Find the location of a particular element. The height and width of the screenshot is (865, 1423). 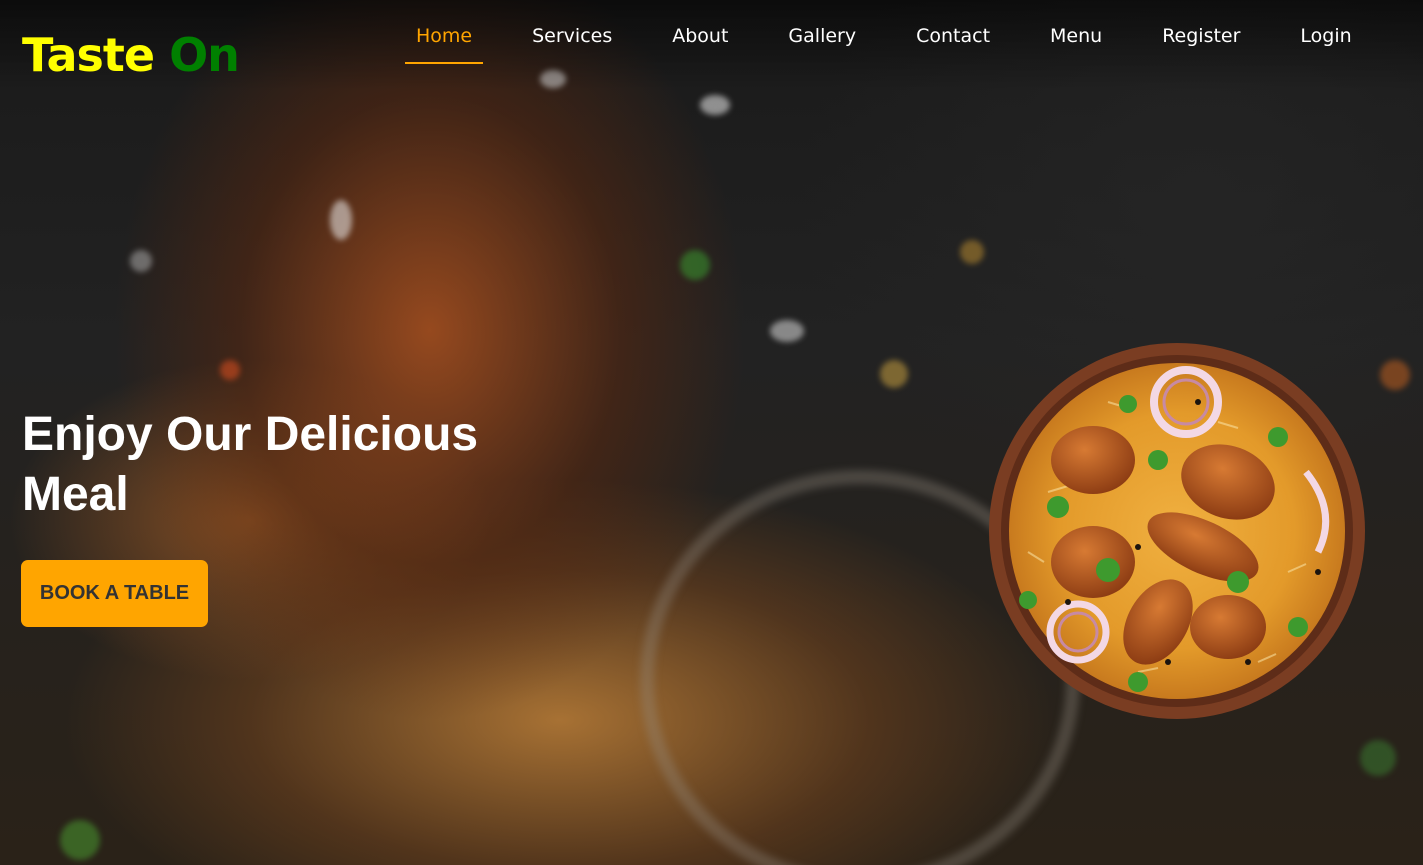

nav-item-home: Home is located at coordinates (444, 44).